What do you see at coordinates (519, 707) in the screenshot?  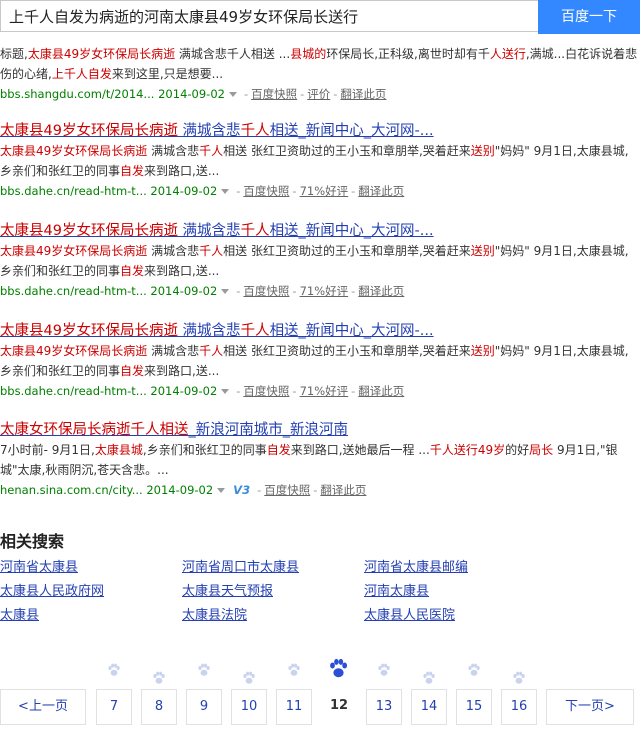 I see `page-button: 16` at bounding box center [519, 707].